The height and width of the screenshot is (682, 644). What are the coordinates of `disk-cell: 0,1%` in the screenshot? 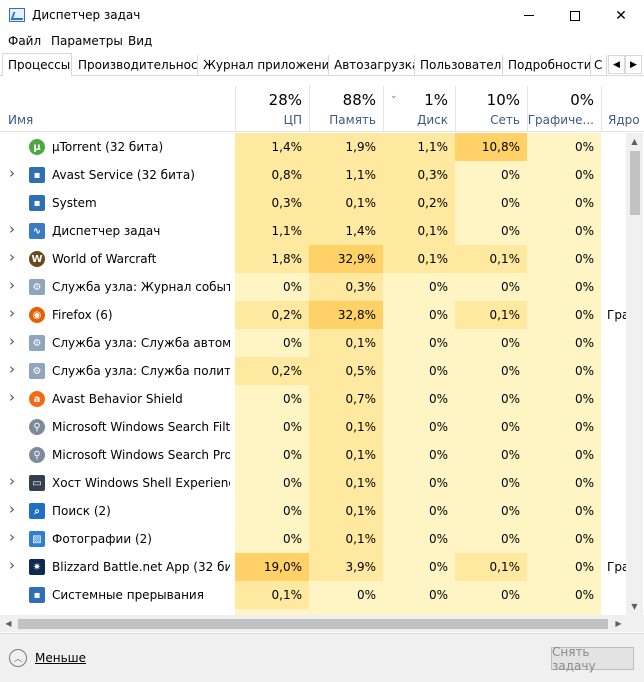 It's located at (419, 231).